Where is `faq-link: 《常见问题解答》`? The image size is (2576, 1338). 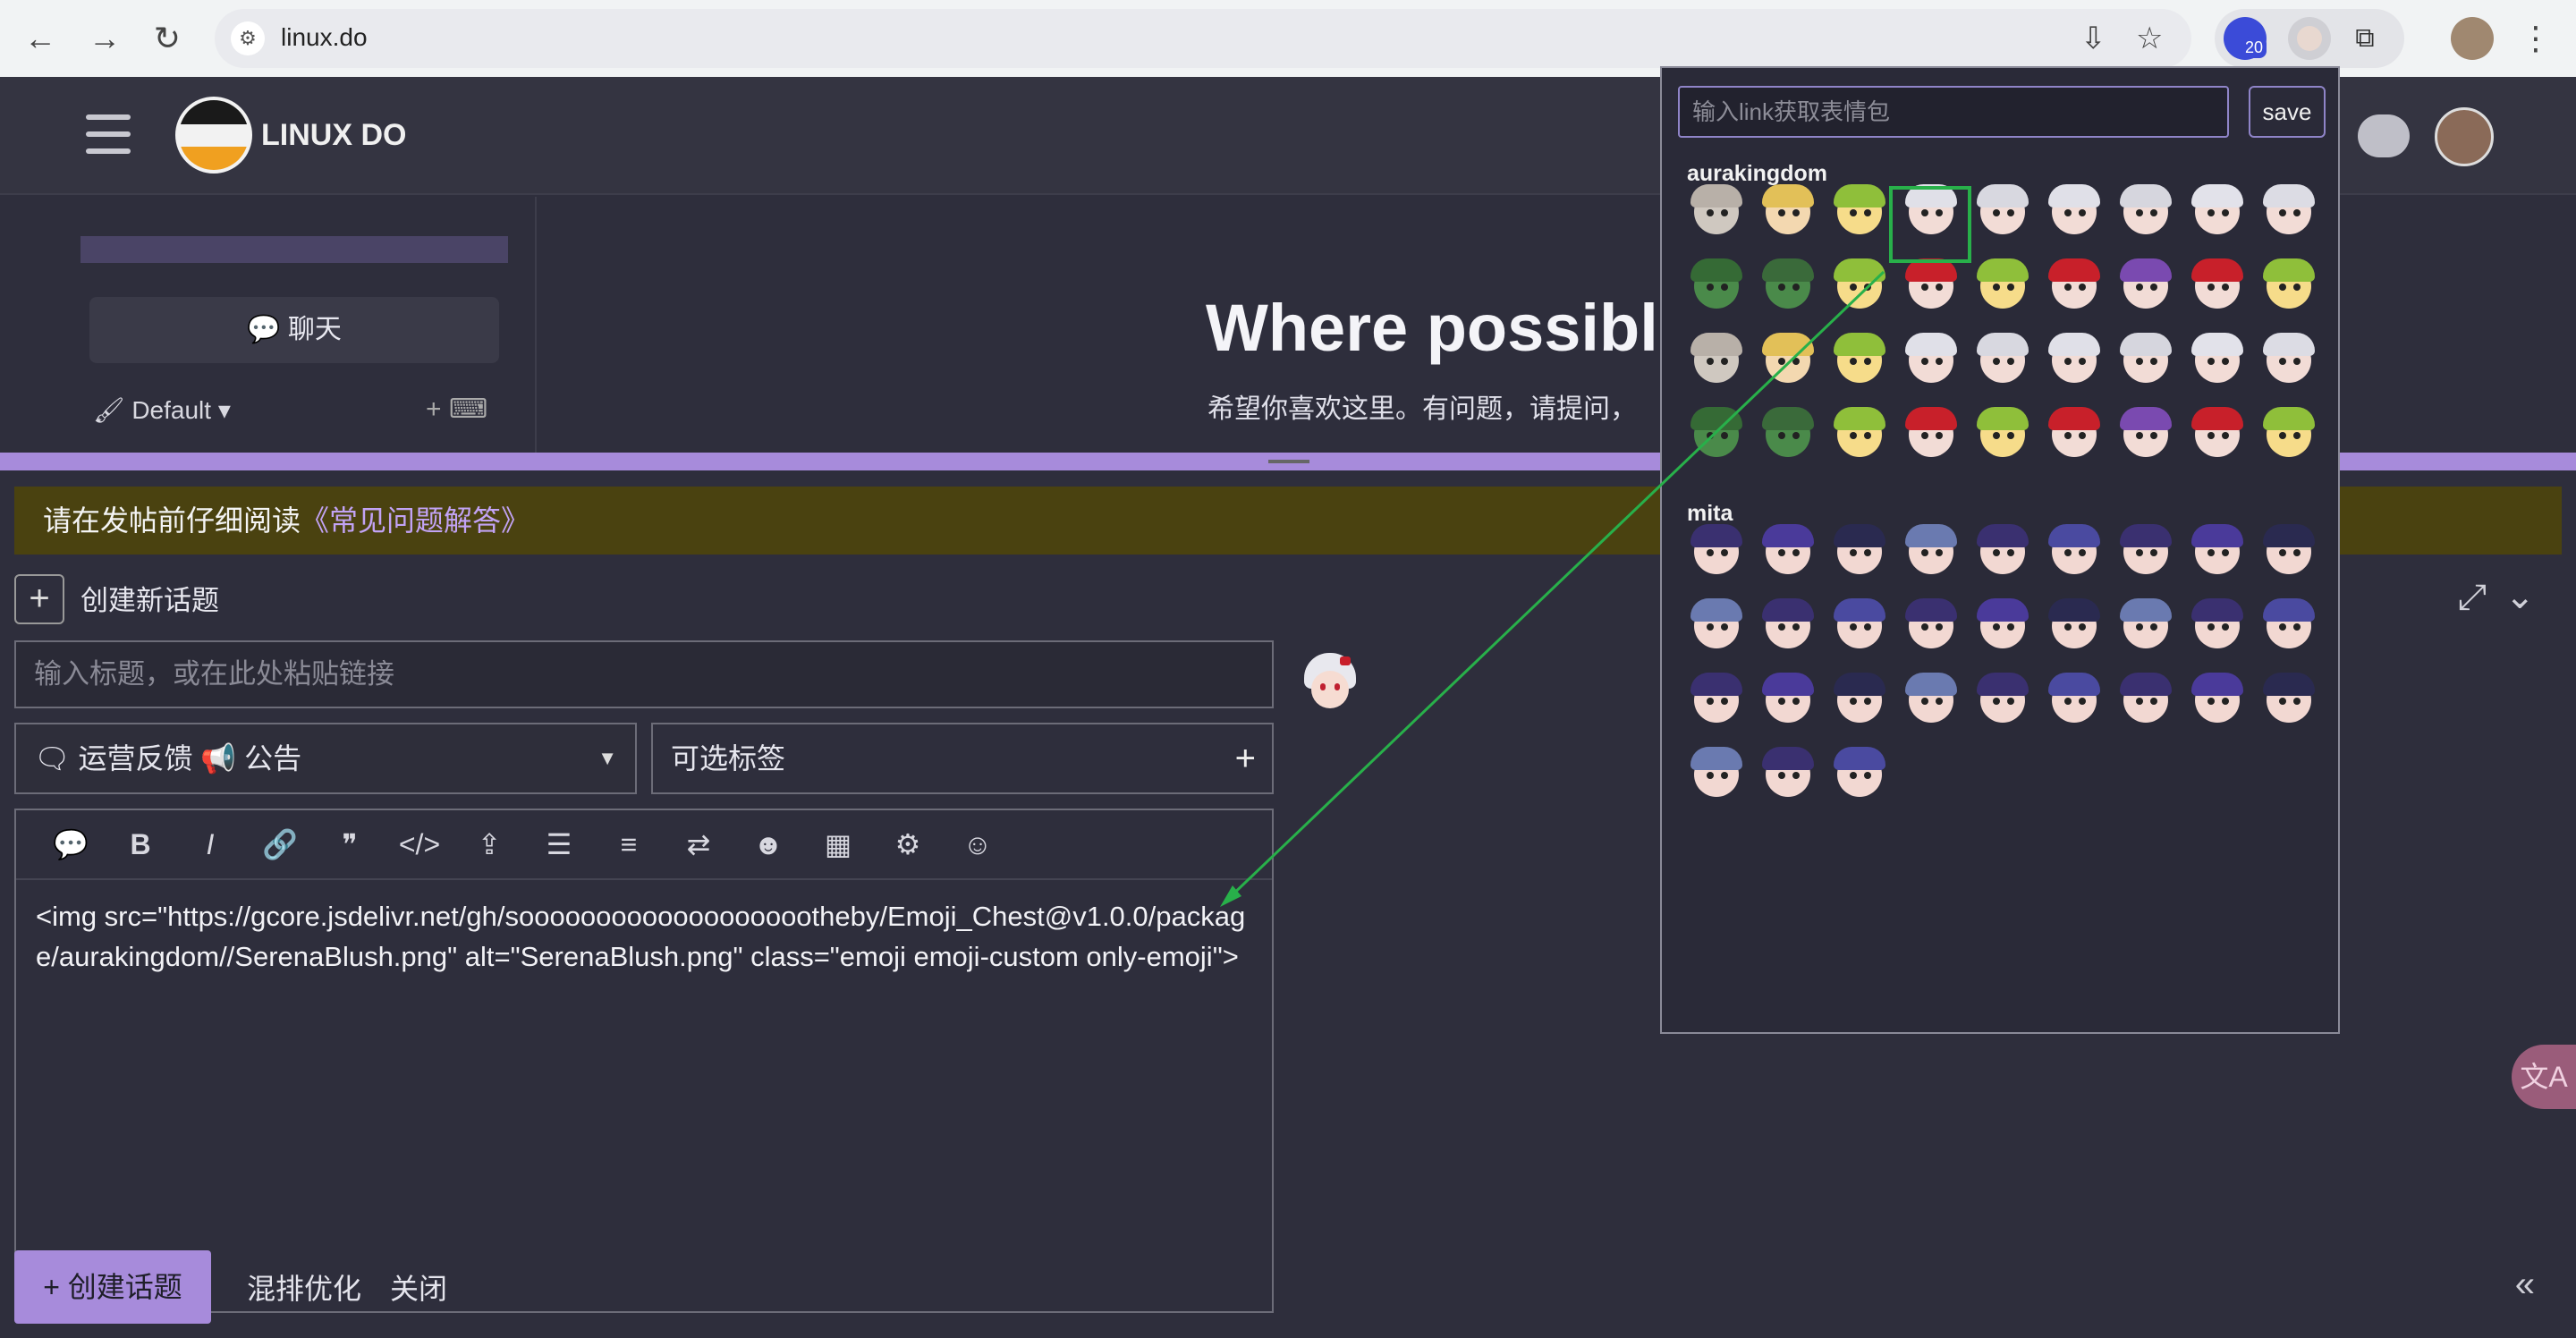
faq-link: 《常见问题解答》 is located at coordinates (415, 520).